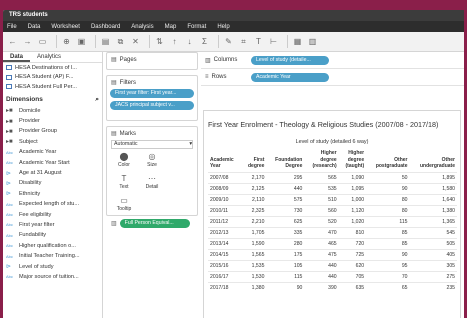 The image size is (467, 318). What do you see at coordinates (228, 41) in the screenshot?
I see `highlight-icon: ✎` at bounding box center [228, 41].